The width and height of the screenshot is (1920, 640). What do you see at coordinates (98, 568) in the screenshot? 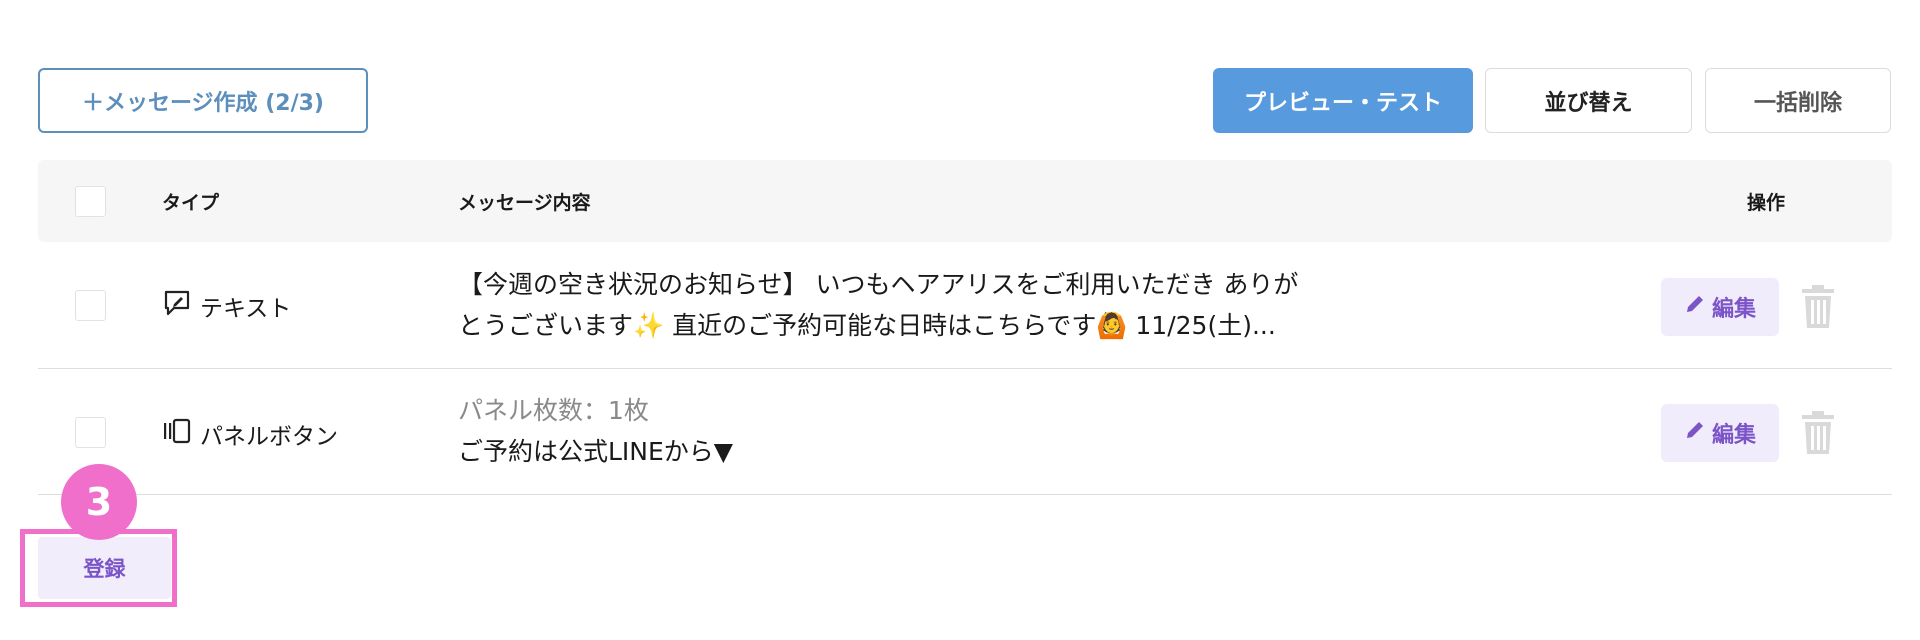
I see `annotation-highlight-box` at bounding box center [98, 568].